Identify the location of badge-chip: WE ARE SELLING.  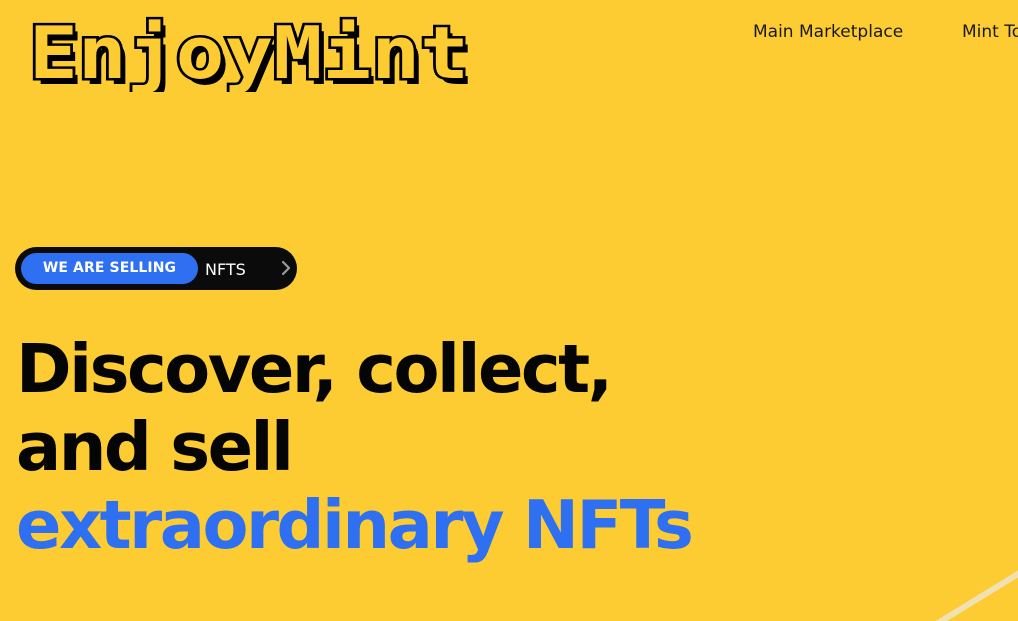
(109, 268).